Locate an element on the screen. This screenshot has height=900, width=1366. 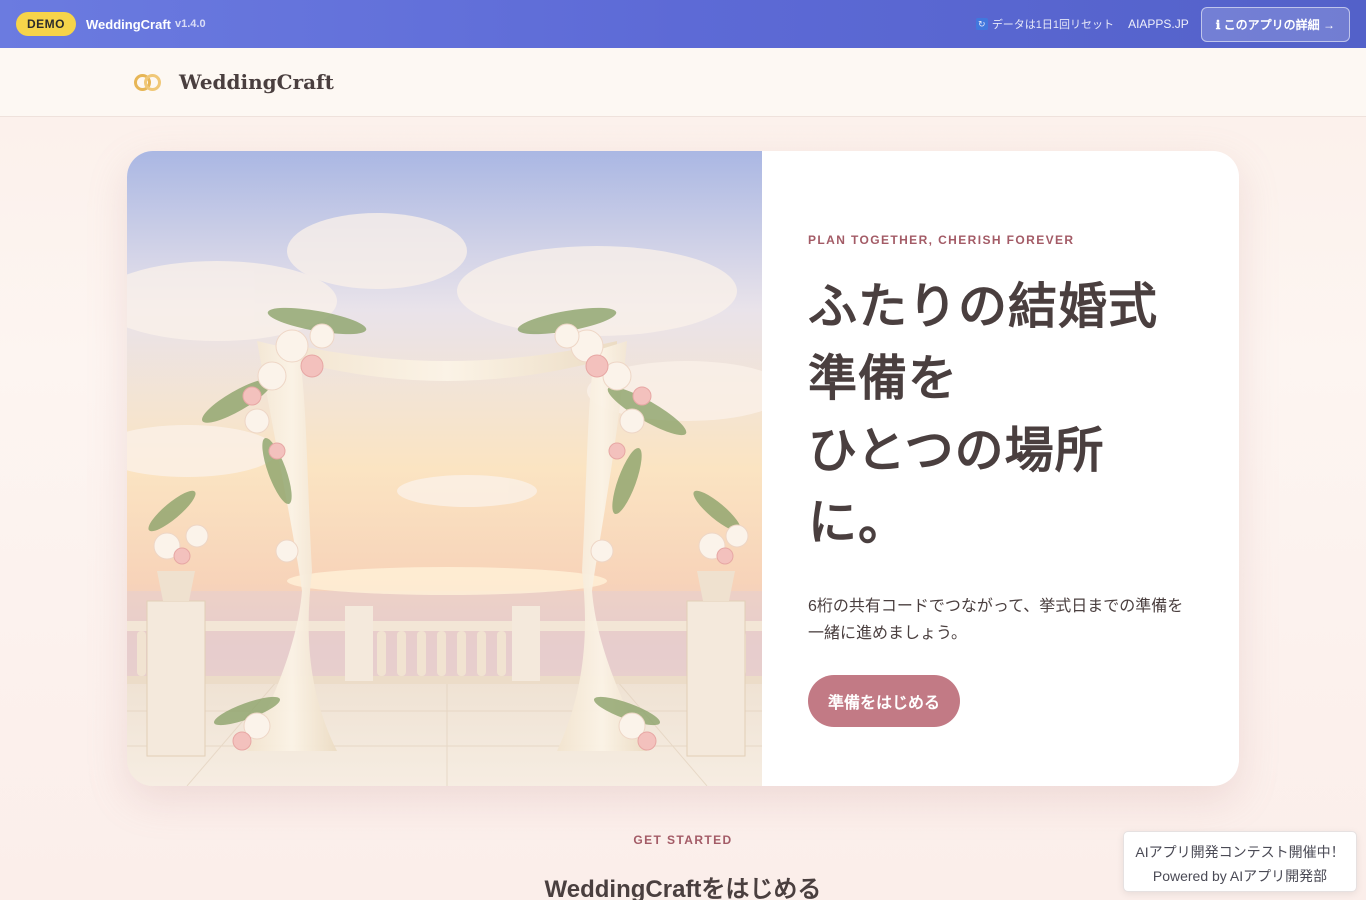
powered-by-text: Powered by AIアプリ開発部 is located at coordinates (1240, 876).